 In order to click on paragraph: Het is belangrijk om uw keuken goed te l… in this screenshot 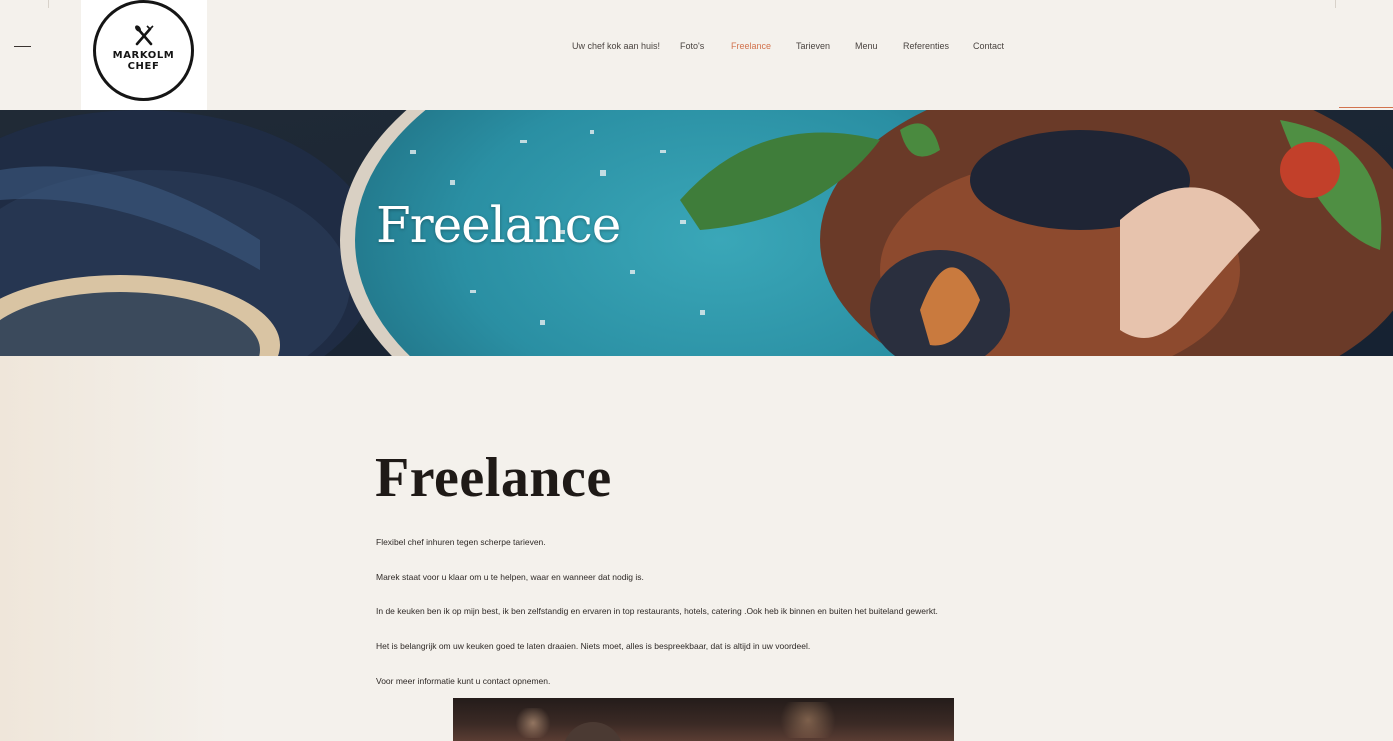, I will do `click(593, 646)`.